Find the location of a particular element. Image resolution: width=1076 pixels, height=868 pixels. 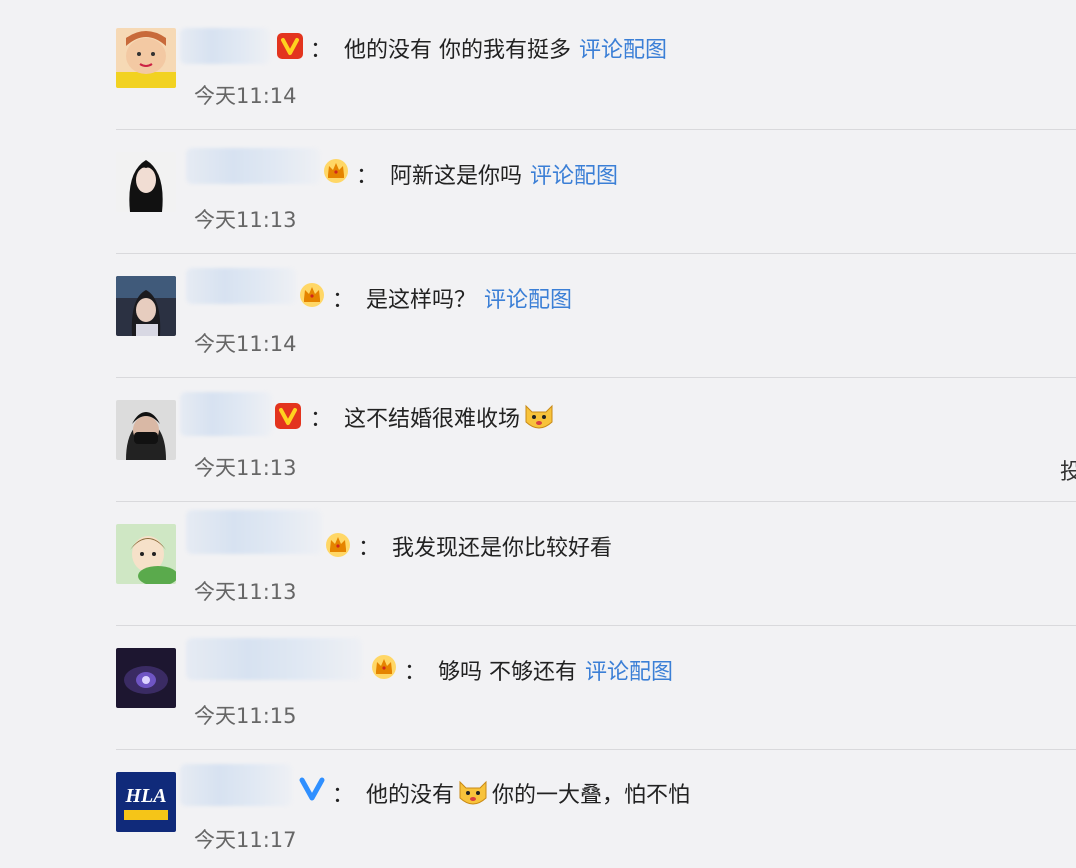

comment-item: ： 够吗 不够还有 评论配图 今天11:15 is located at coordinates (538, 685).